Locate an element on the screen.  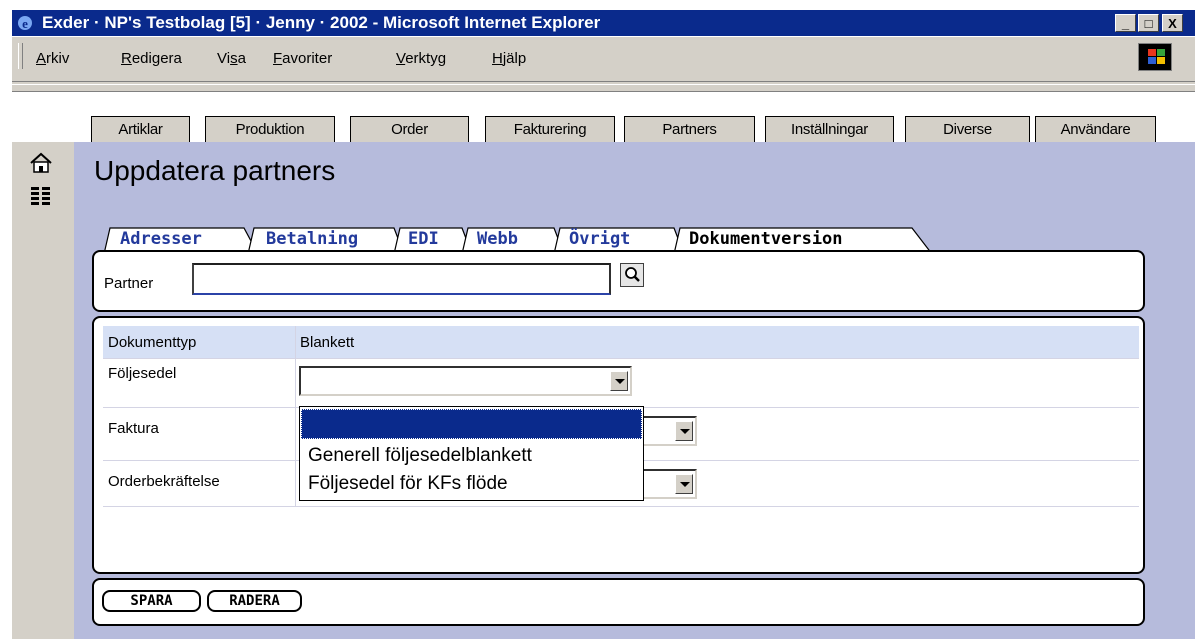
magnifier-icon is located at coordinates (632, 274).